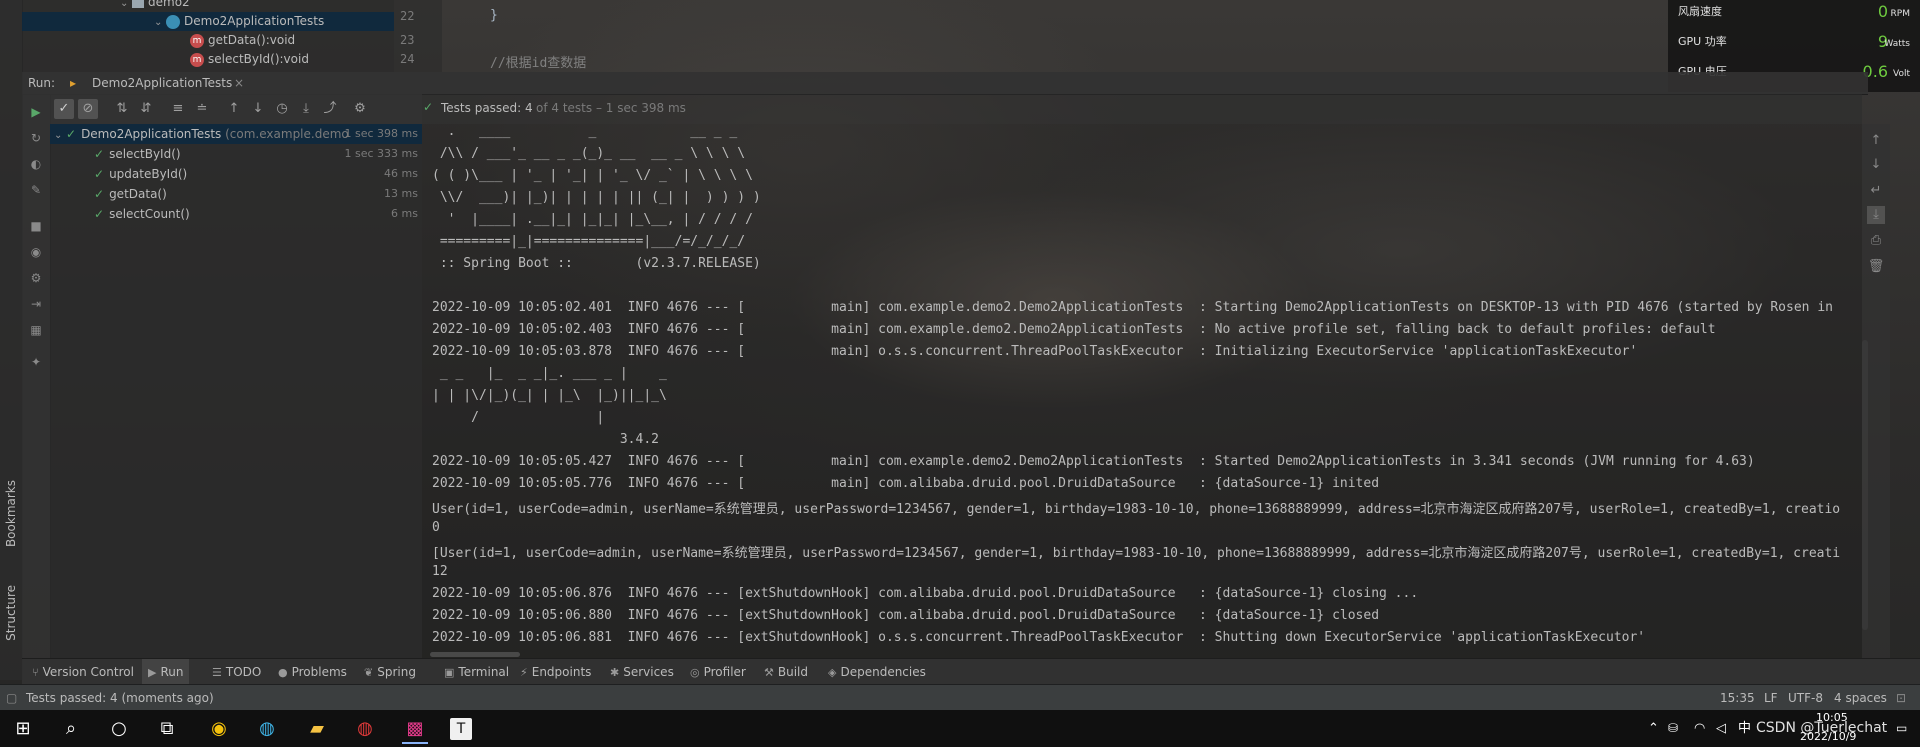 This screenshot has width=1920, height=747. Describe the element at coordinates (1744, 728) in the screenshot. I see `ime-indicator: 中` at that location.